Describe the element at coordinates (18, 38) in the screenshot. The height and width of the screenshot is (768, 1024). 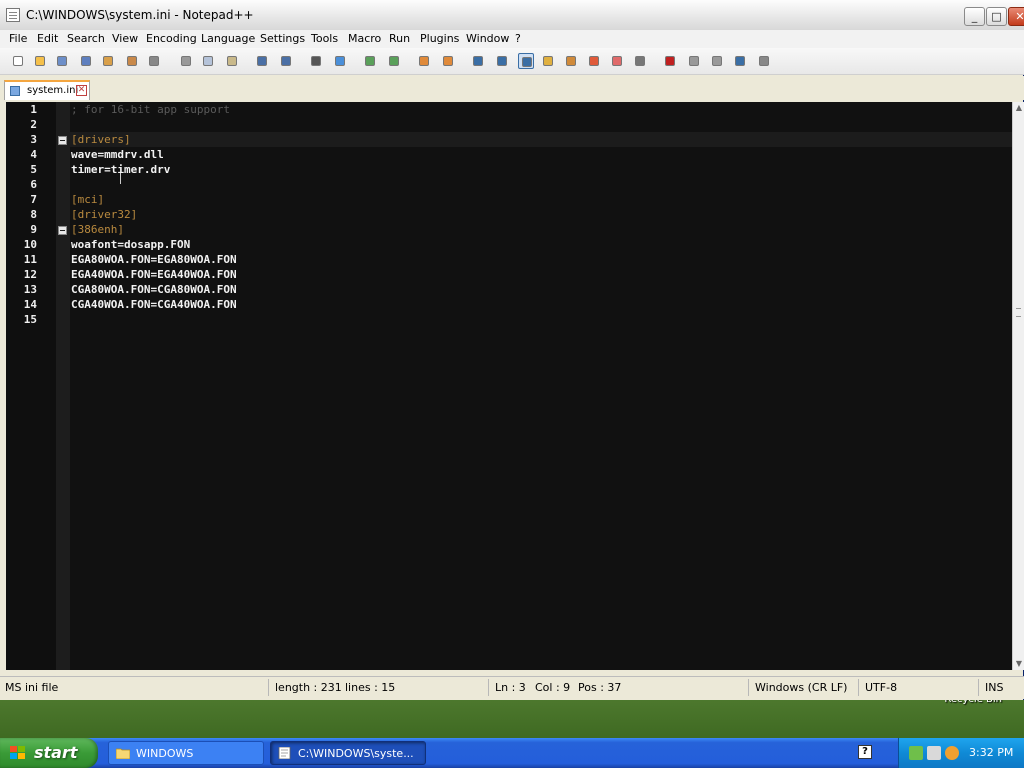
I see `menu-file: File` at that location.